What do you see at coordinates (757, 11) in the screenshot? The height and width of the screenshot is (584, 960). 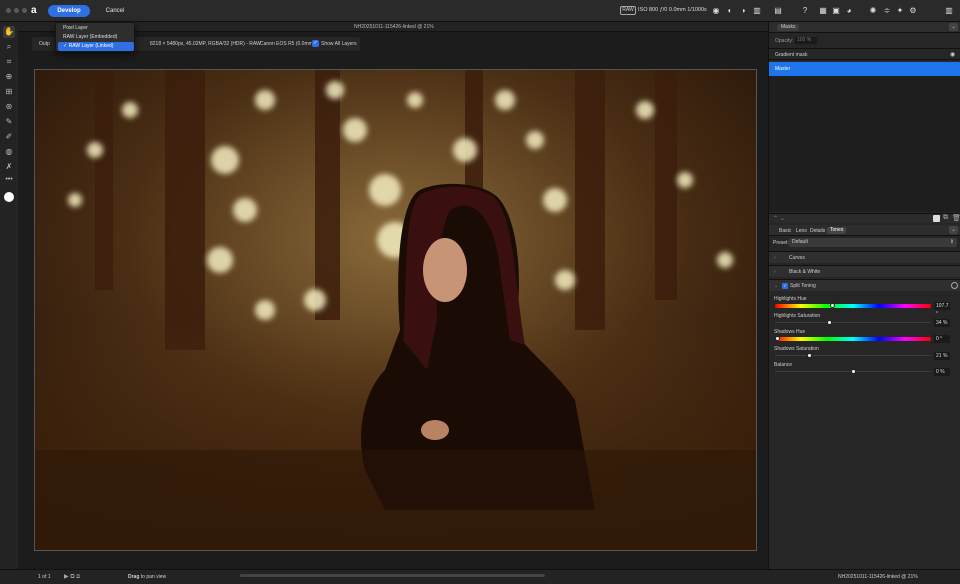 I see `clipping-icon: ▥` at bounding box center [757, 11].